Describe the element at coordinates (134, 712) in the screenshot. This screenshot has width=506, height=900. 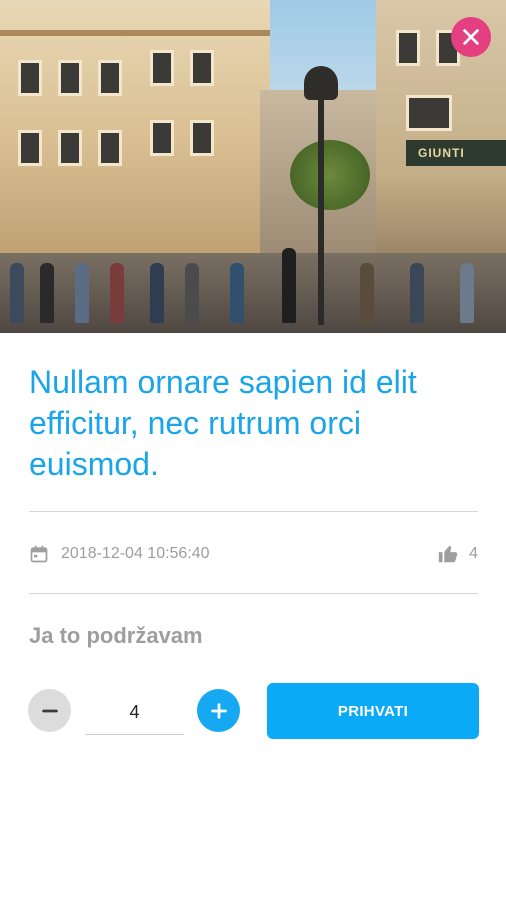
I see `quantity-input` at that location.